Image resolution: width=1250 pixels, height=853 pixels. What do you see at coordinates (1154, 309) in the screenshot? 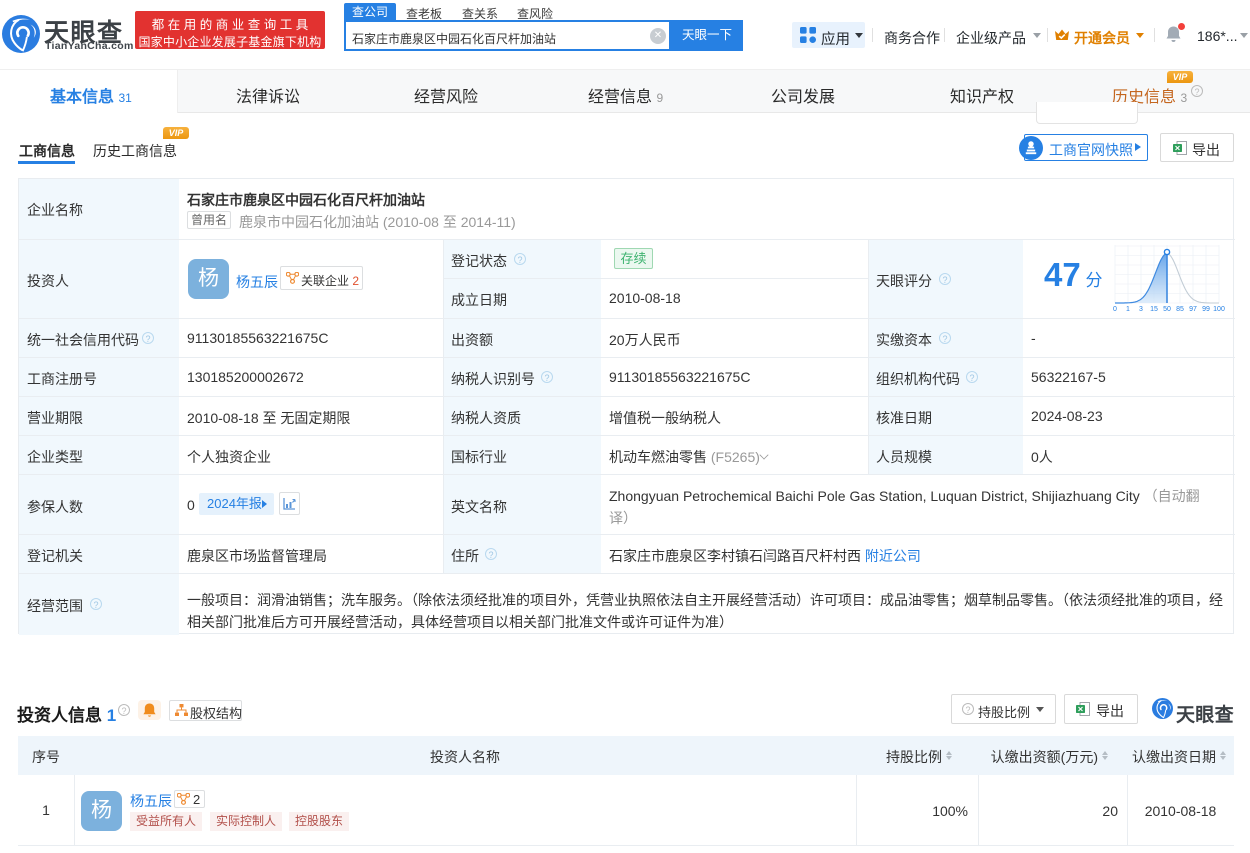
I see `svg-text: 15` at bounding box center [1154, 309].